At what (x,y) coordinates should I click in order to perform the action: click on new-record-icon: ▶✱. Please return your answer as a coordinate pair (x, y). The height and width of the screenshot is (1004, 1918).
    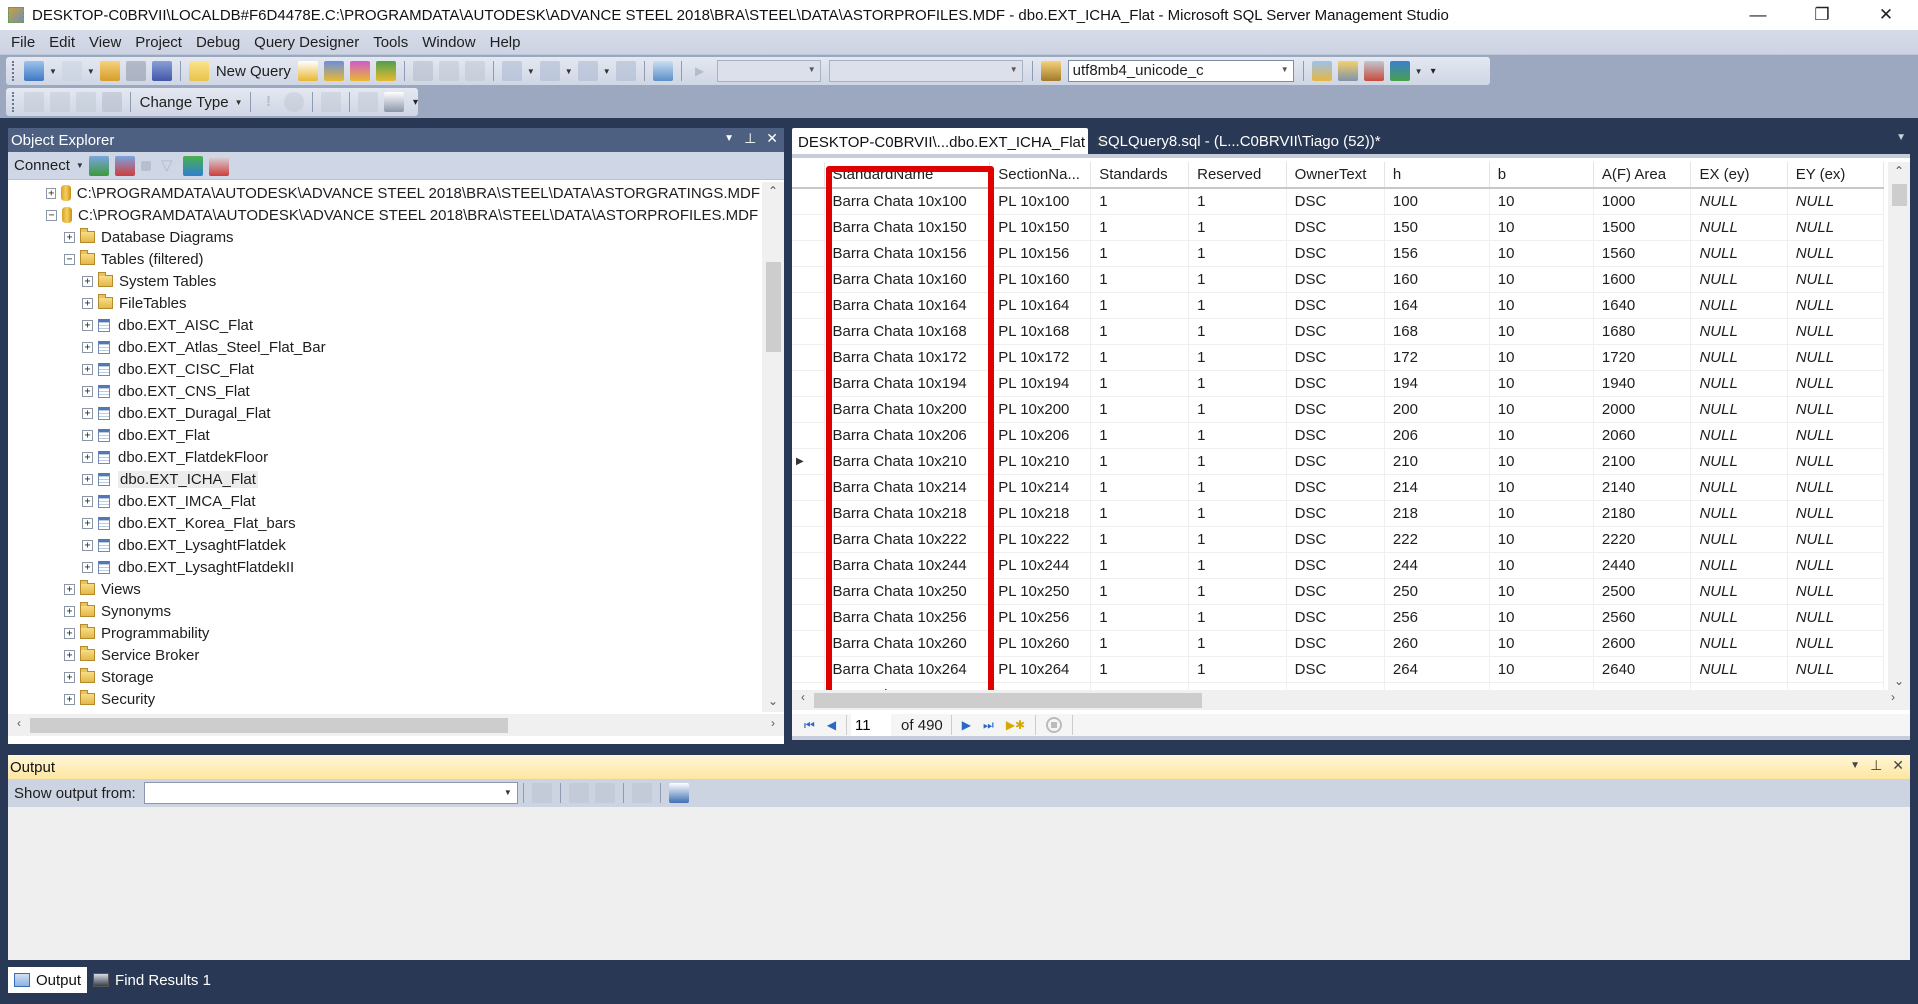
    Looking at the image, I should click on (1015, 725).